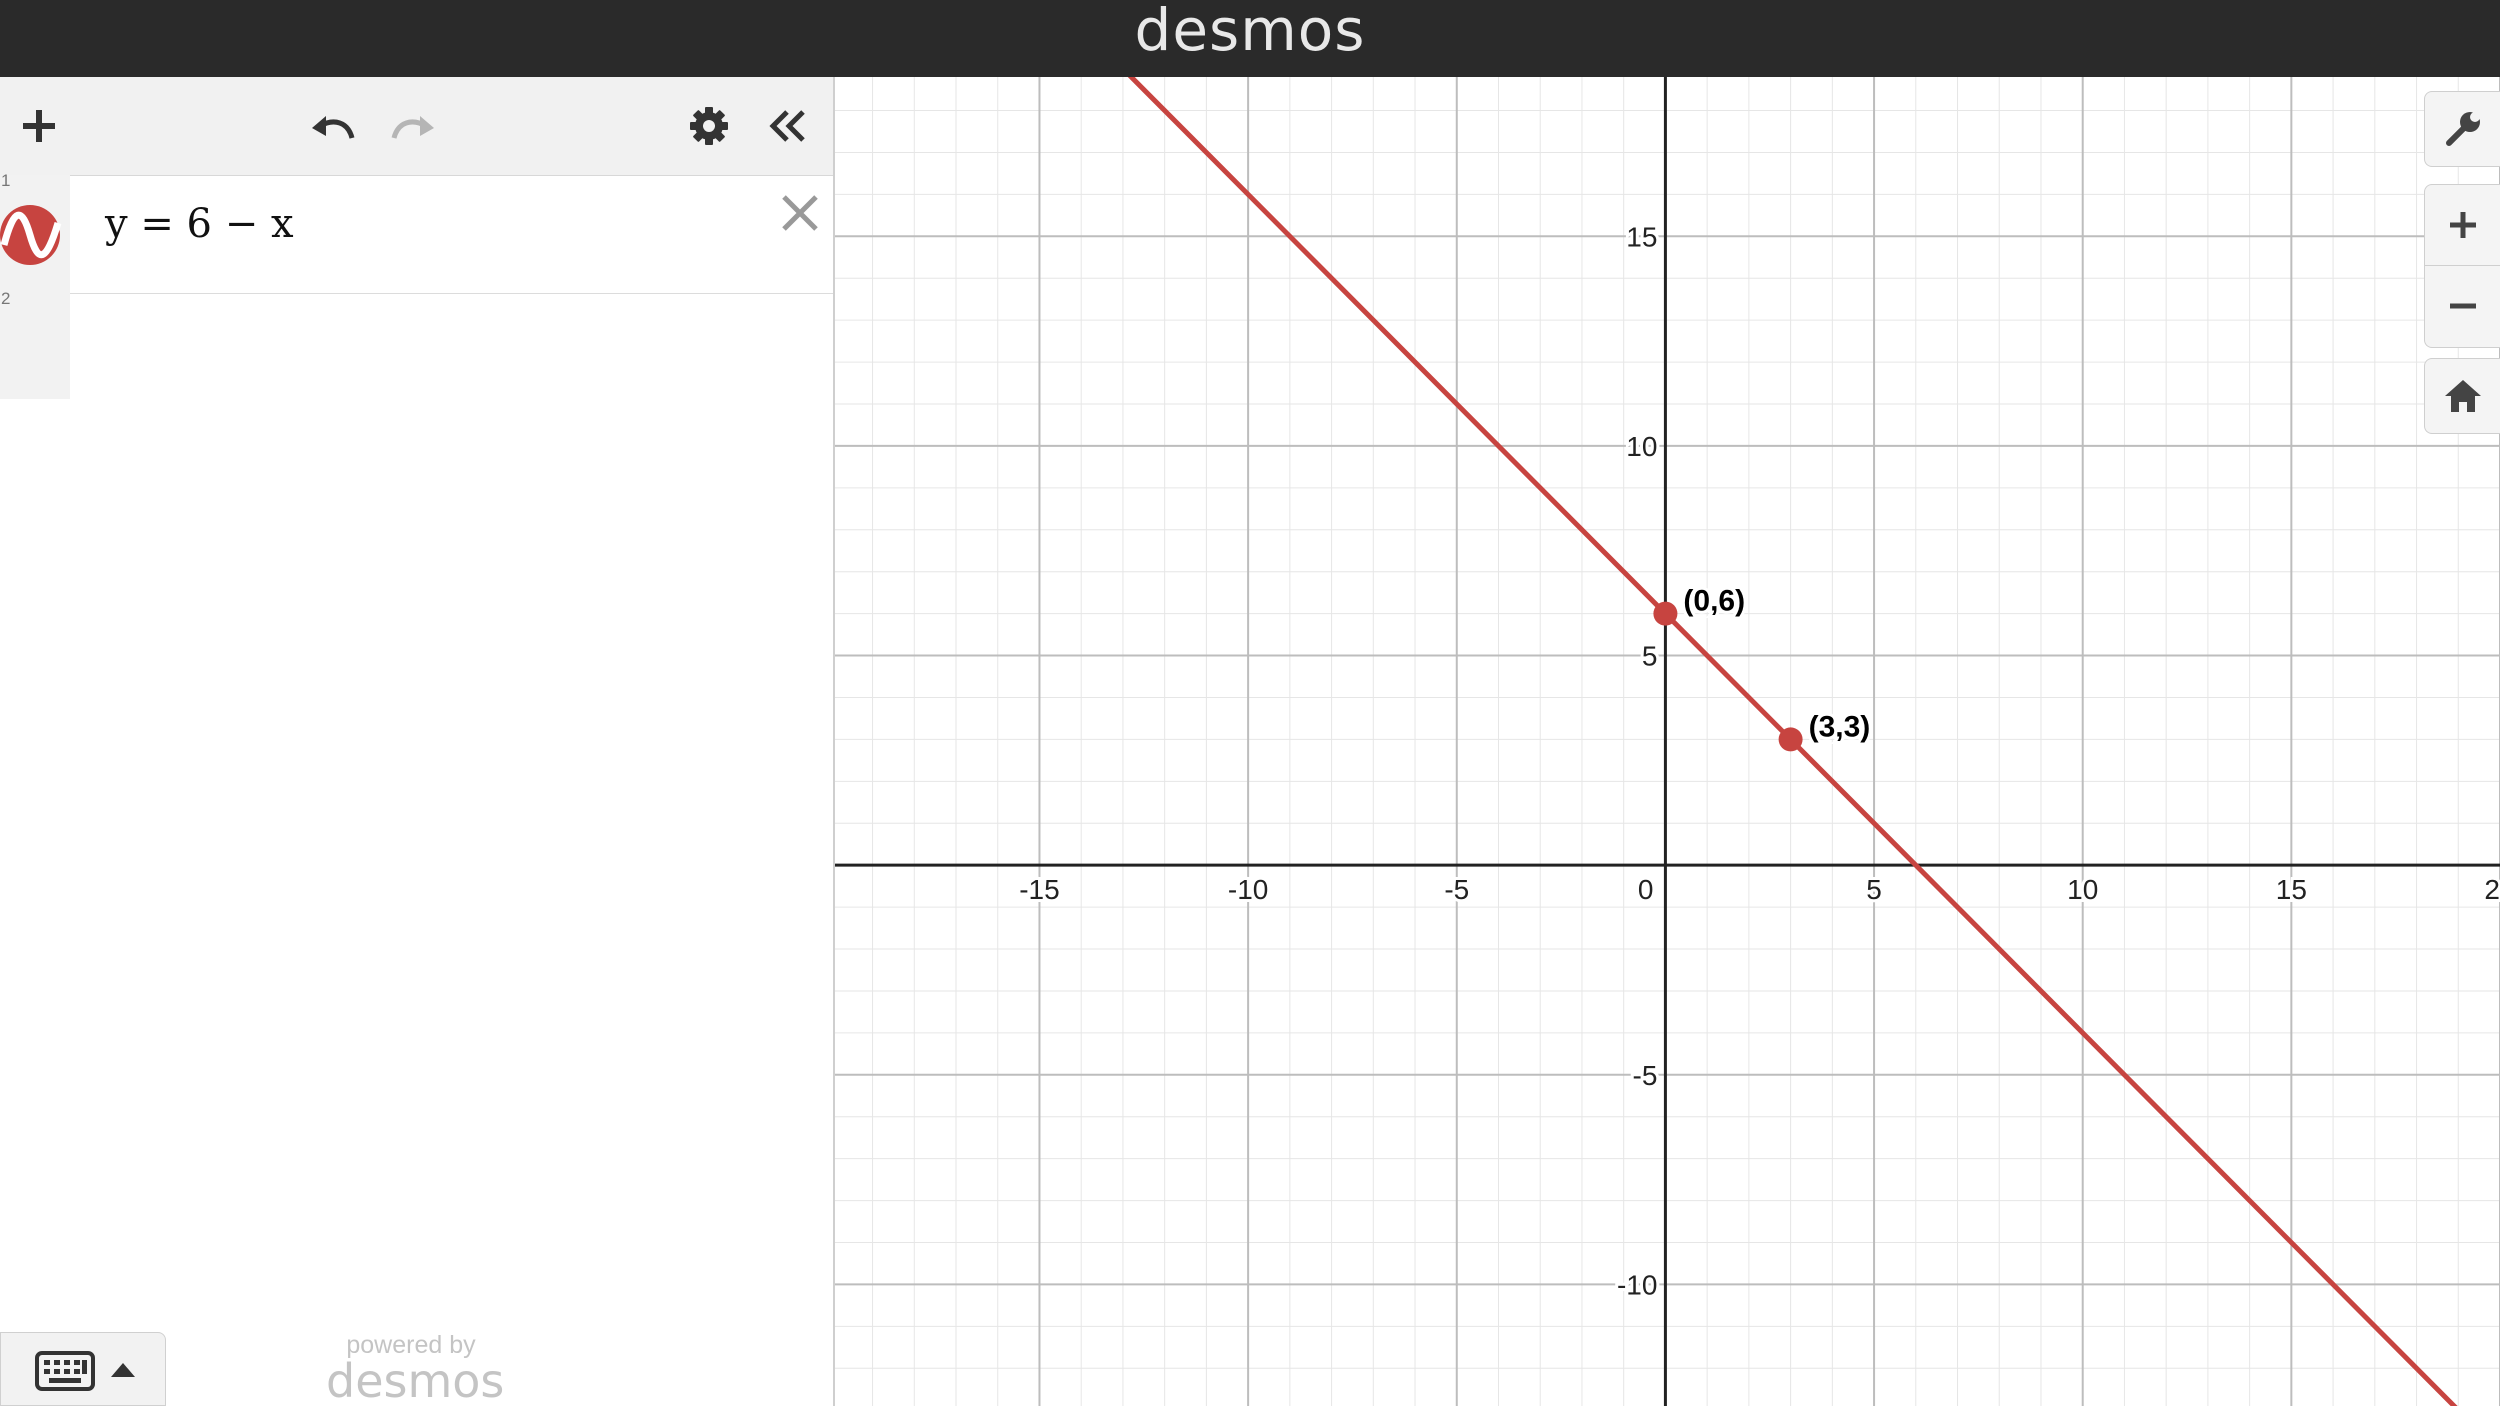  I want to click on collapse-panel-button, so click(787, 126).